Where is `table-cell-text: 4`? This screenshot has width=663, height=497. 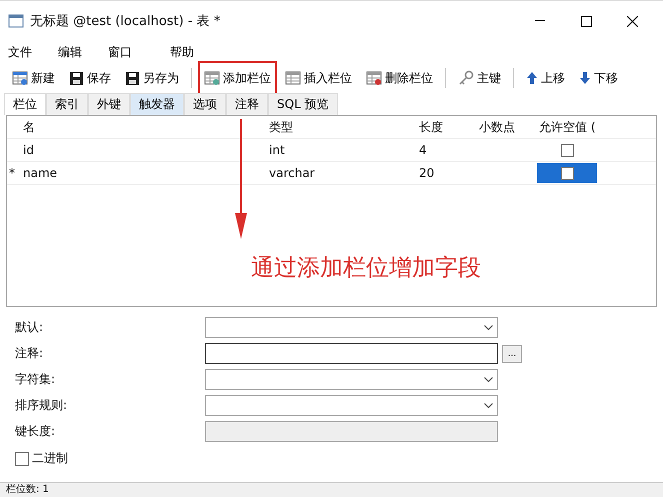 table-cell-text: 4 is located at coordinates (423, 150).